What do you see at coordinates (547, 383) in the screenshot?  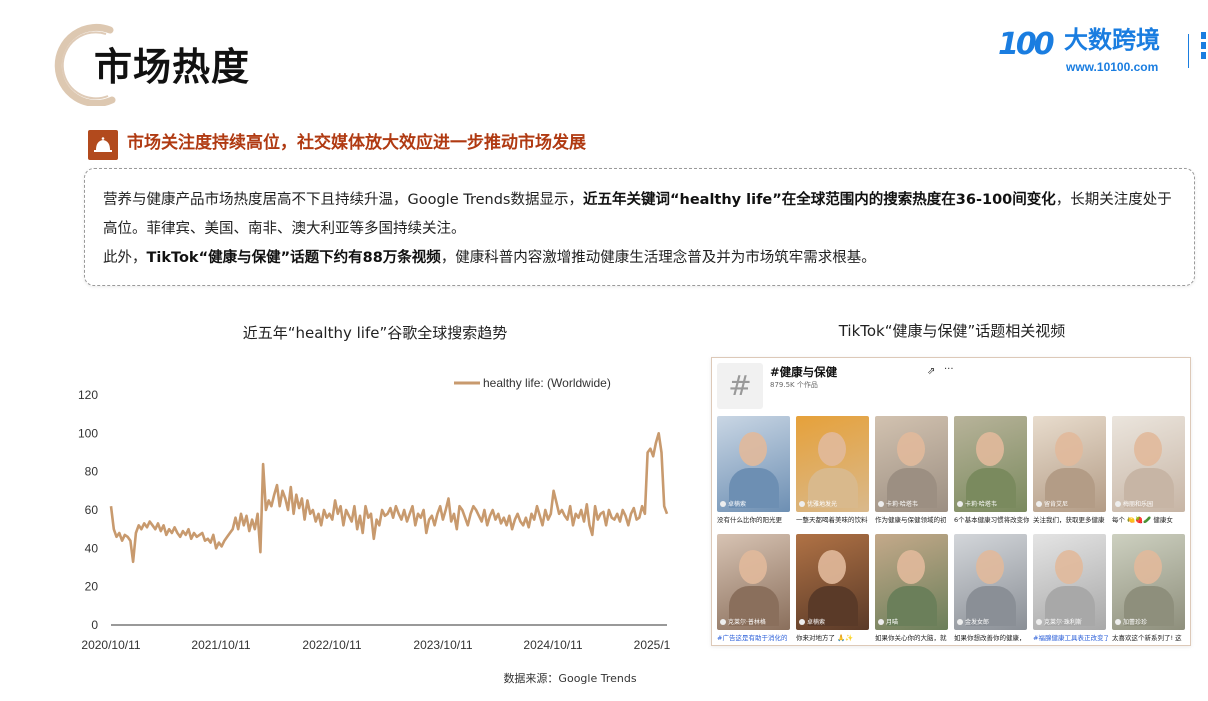 I see `legend-label: healthy life: (Worldwide)` at bounding box center [547, 383].